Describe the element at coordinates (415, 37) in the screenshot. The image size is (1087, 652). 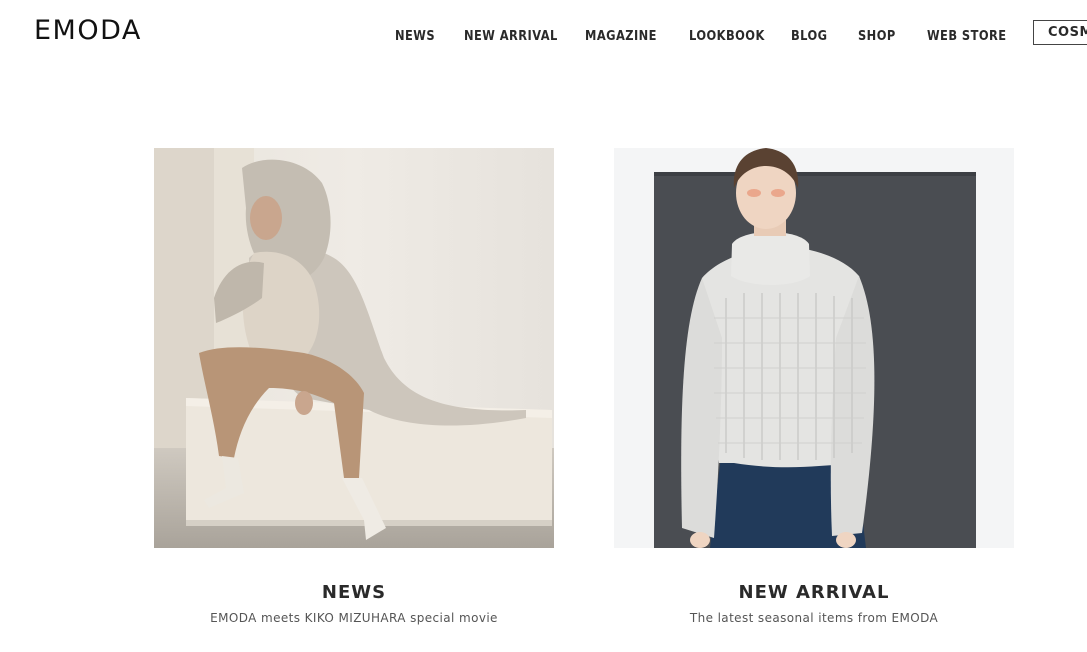
I see `nav-item-news: NEWS` at that location.